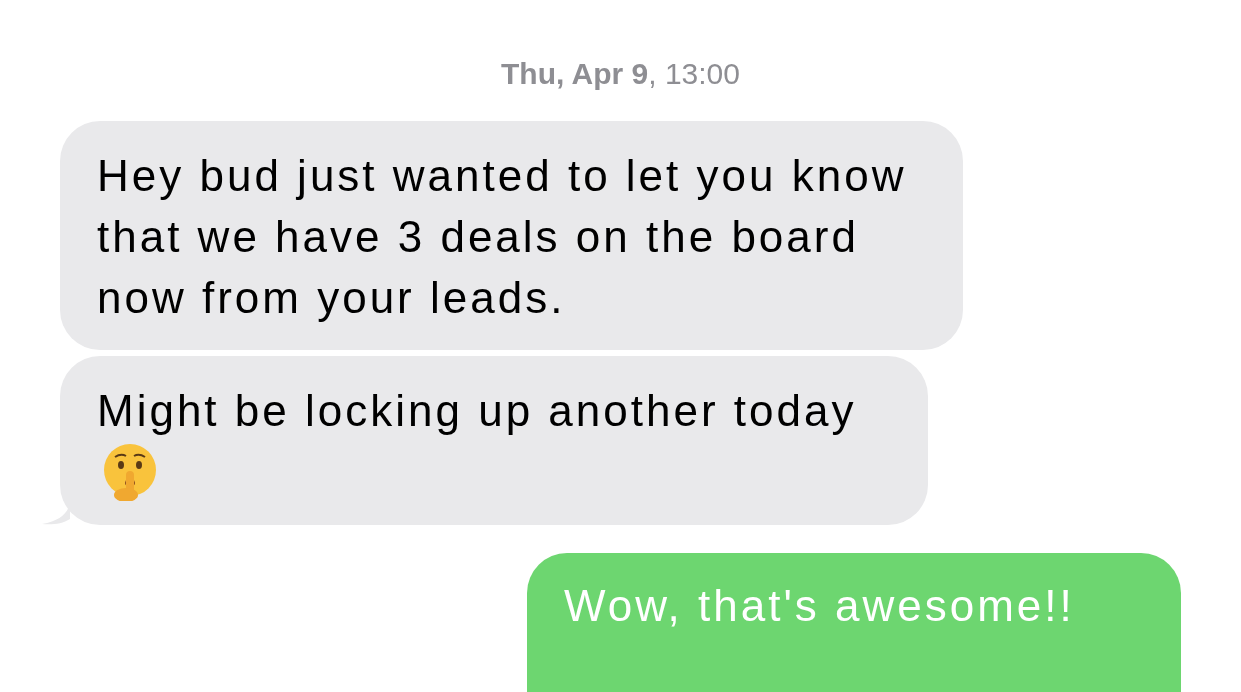  I want to click on message-text: Might be locking up another today, so click(477, 410).